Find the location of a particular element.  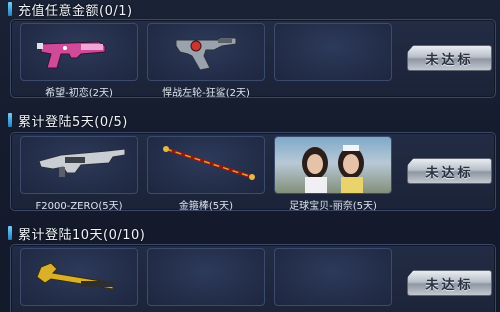

section-header: 充值任意金额(0/1) is located at coordinates (70, 9).